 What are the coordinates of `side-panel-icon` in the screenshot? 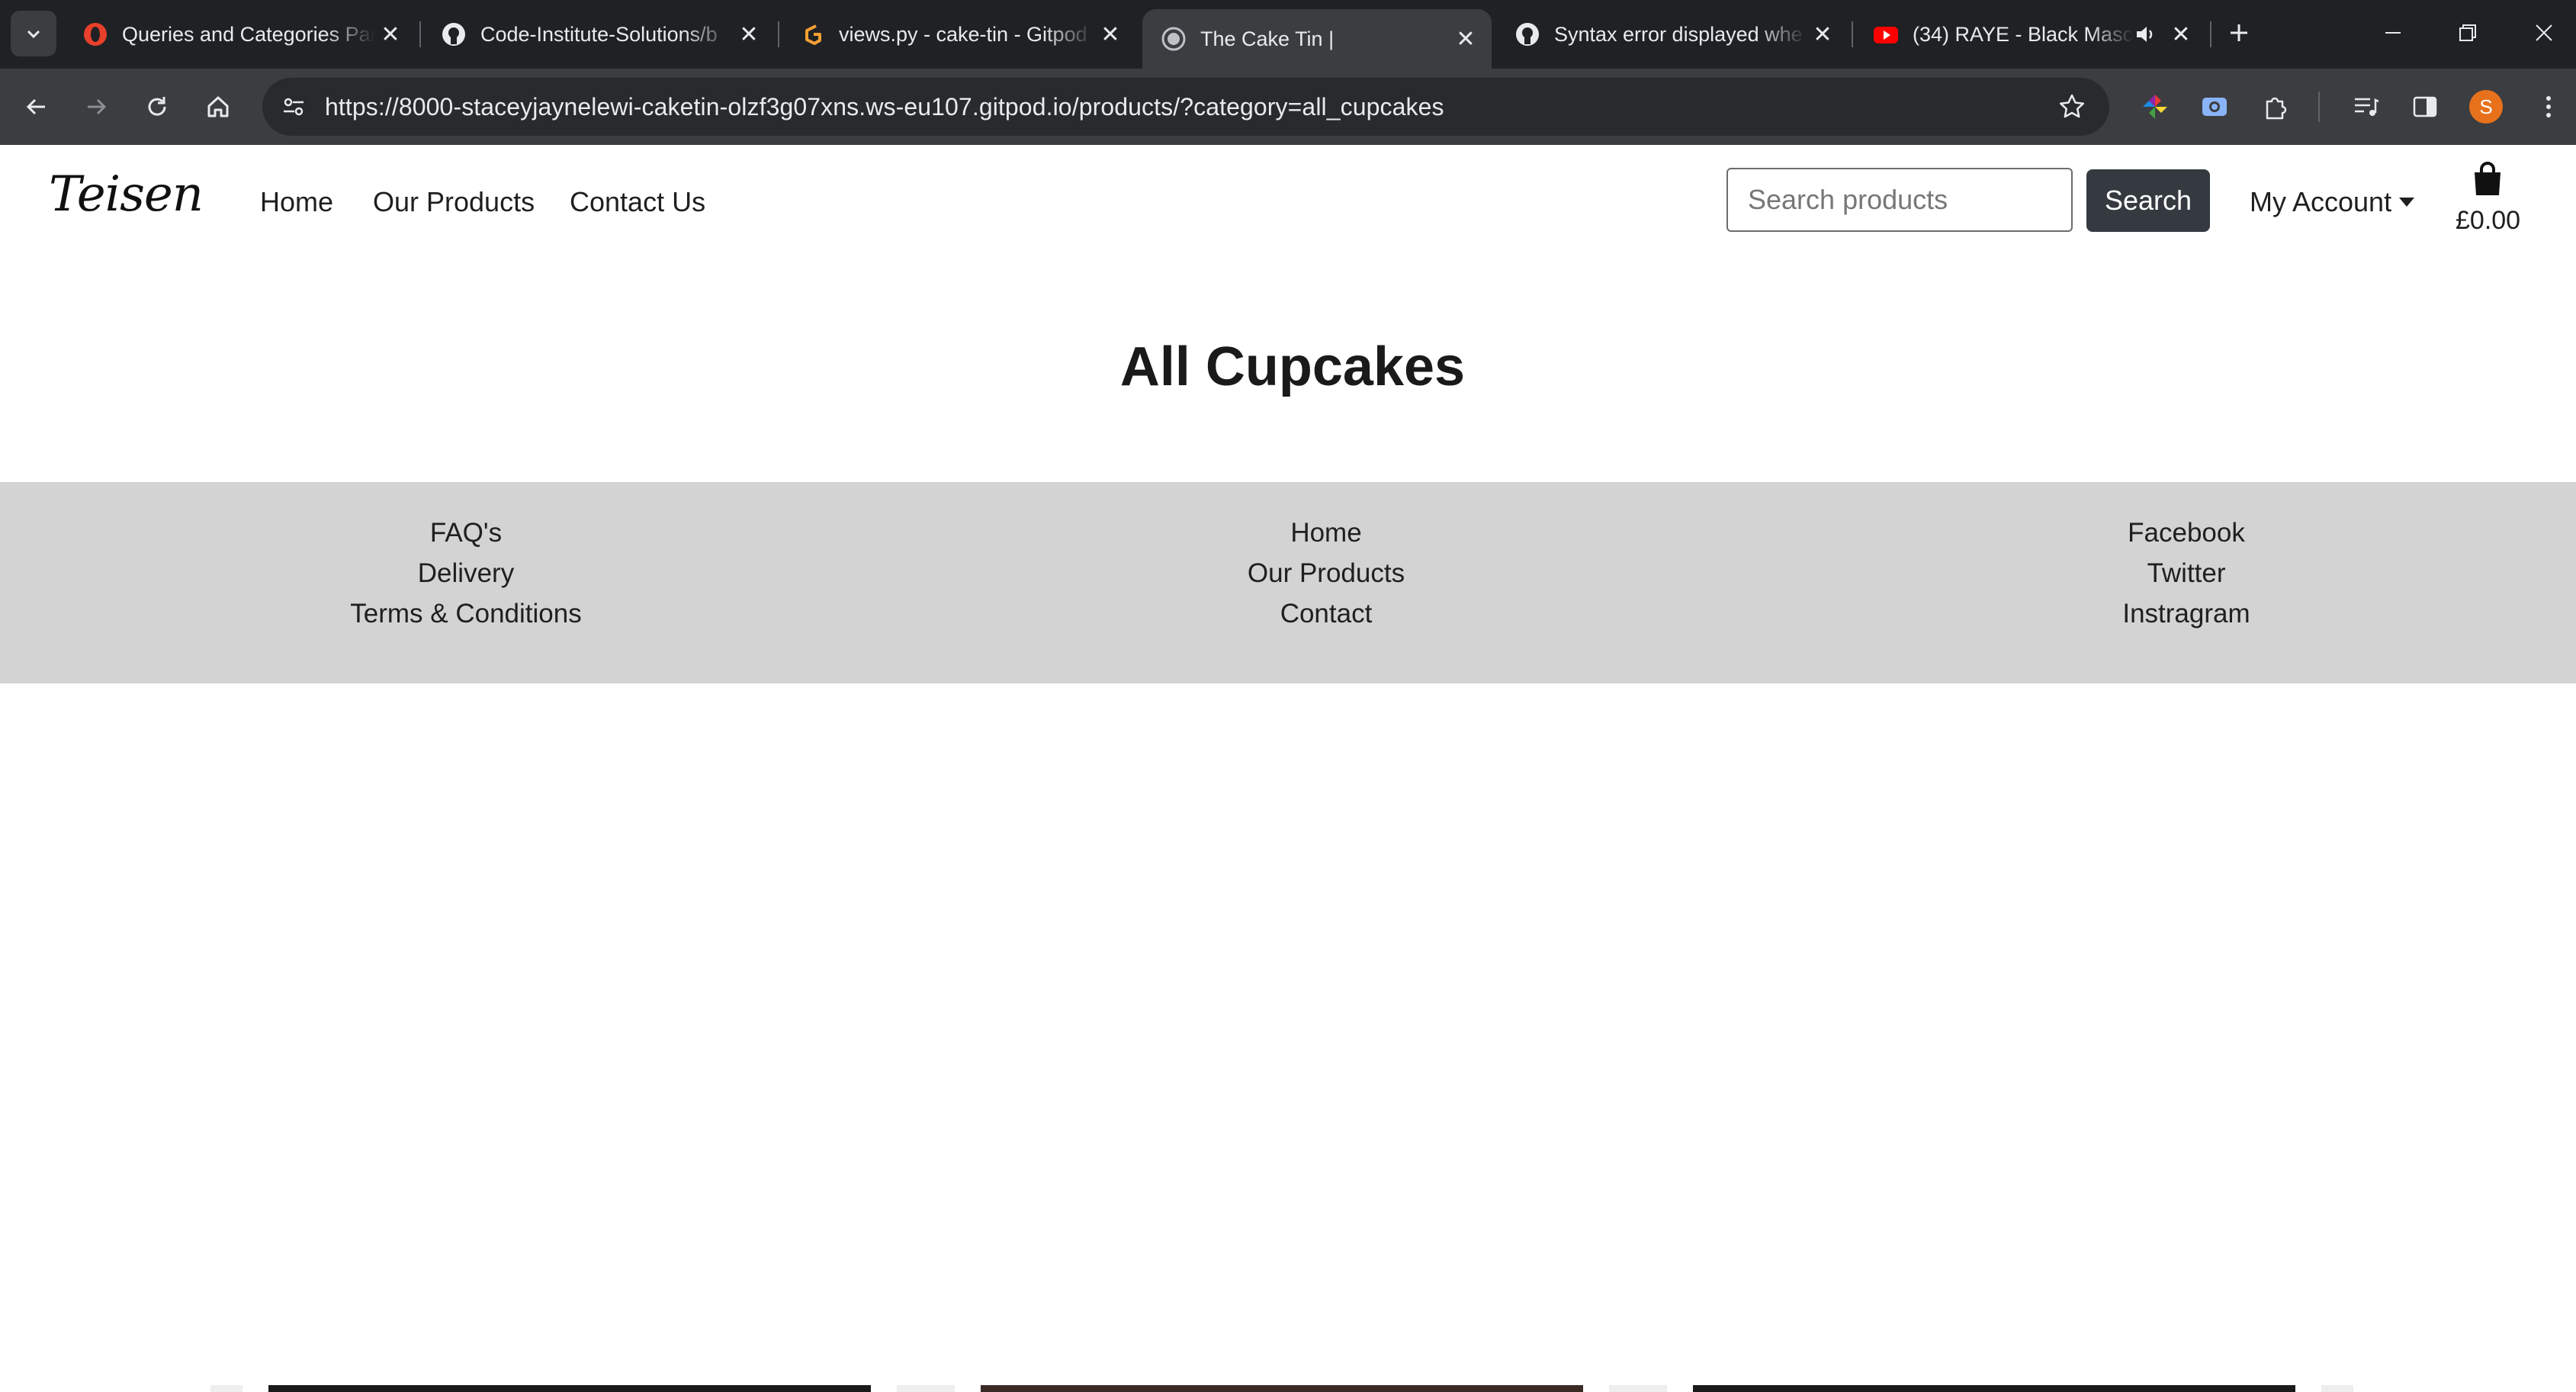 It's located at (2425, 107).